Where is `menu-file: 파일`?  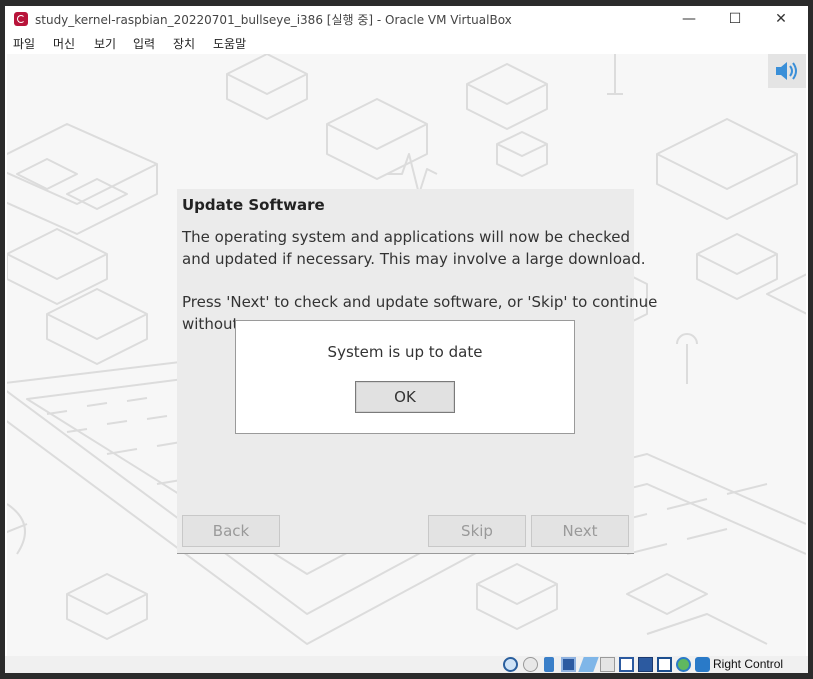 menu-file: 파일 is located at coordinates (24, 43).